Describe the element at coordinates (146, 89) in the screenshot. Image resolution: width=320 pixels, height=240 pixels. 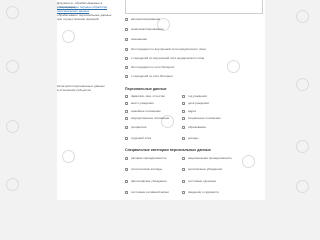
I see `section-title-personal: Персональные данные` at that location.